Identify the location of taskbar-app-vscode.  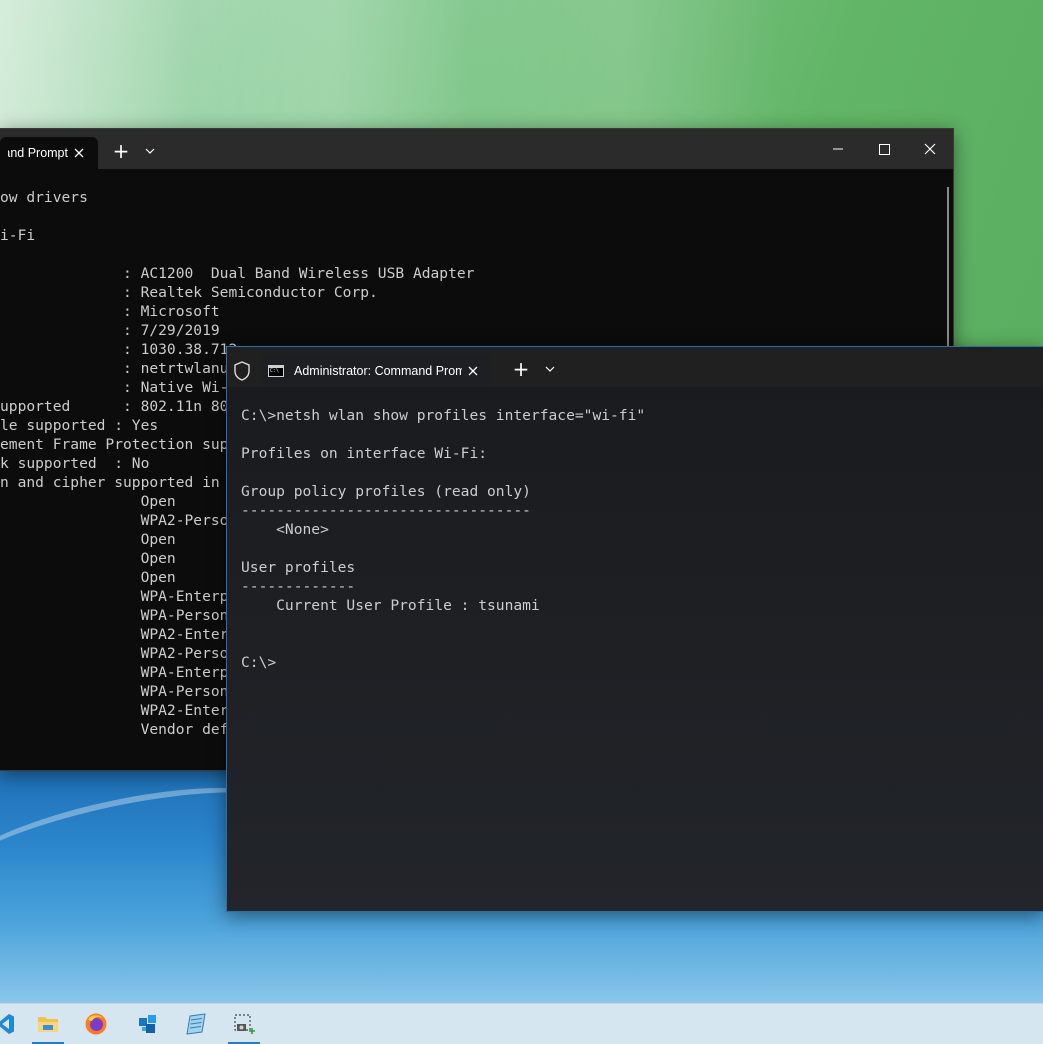
(12, 1024).